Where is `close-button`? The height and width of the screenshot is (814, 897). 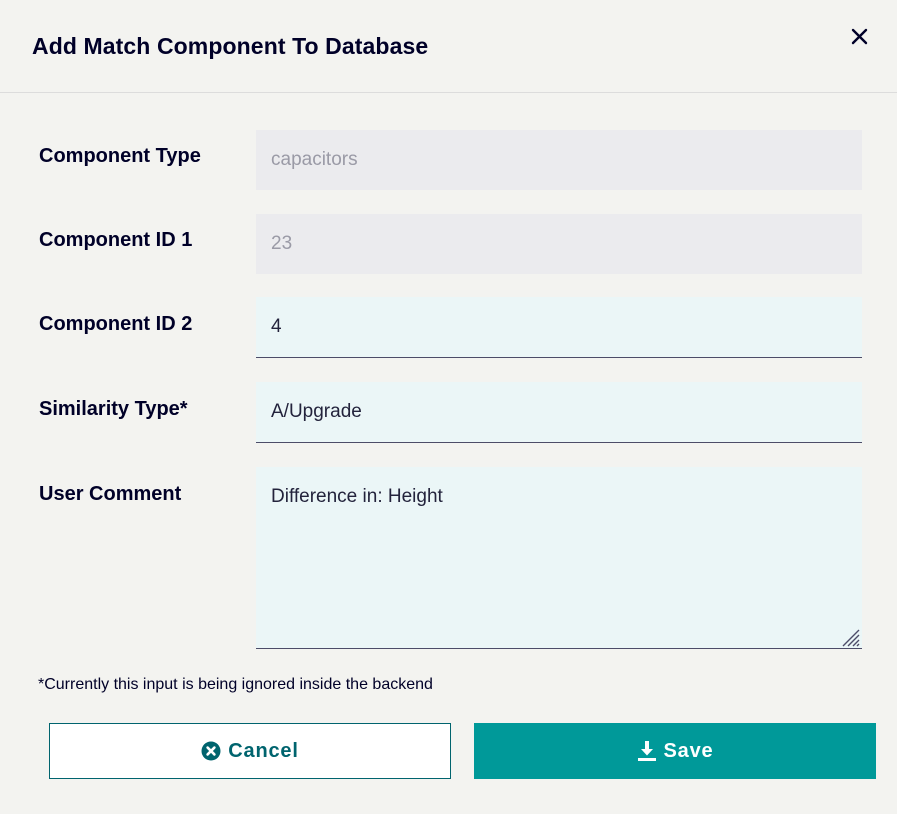
close-button is located at coordinates (860, 37).